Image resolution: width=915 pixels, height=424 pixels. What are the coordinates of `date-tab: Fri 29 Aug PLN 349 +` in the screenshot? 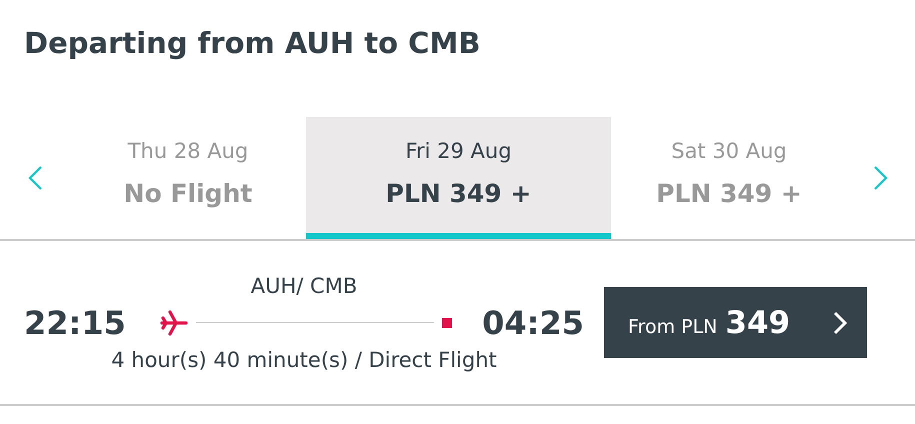 It's located at (458, 178).